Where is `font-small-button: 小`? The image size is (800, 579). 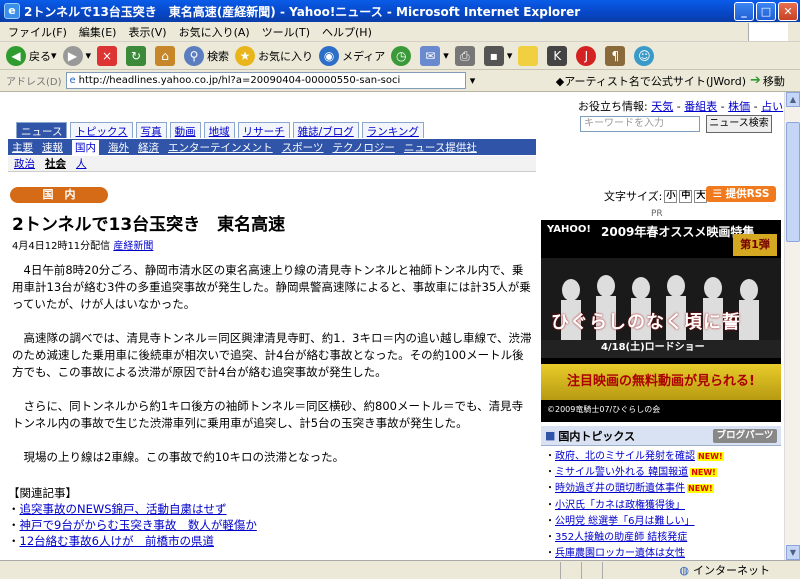 font-small-button: 小 is located at coordinates (671, 196).